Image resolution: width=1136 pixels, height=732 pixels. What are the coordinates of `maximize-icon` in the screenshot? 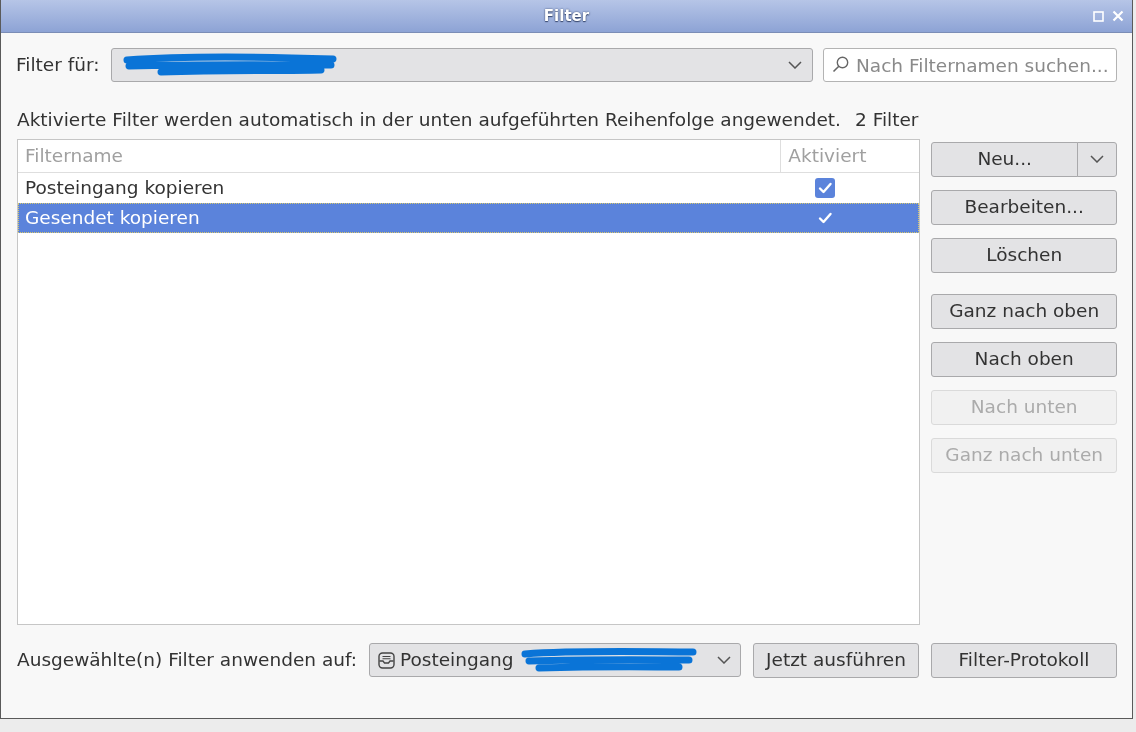 It's located at (1098, 16).